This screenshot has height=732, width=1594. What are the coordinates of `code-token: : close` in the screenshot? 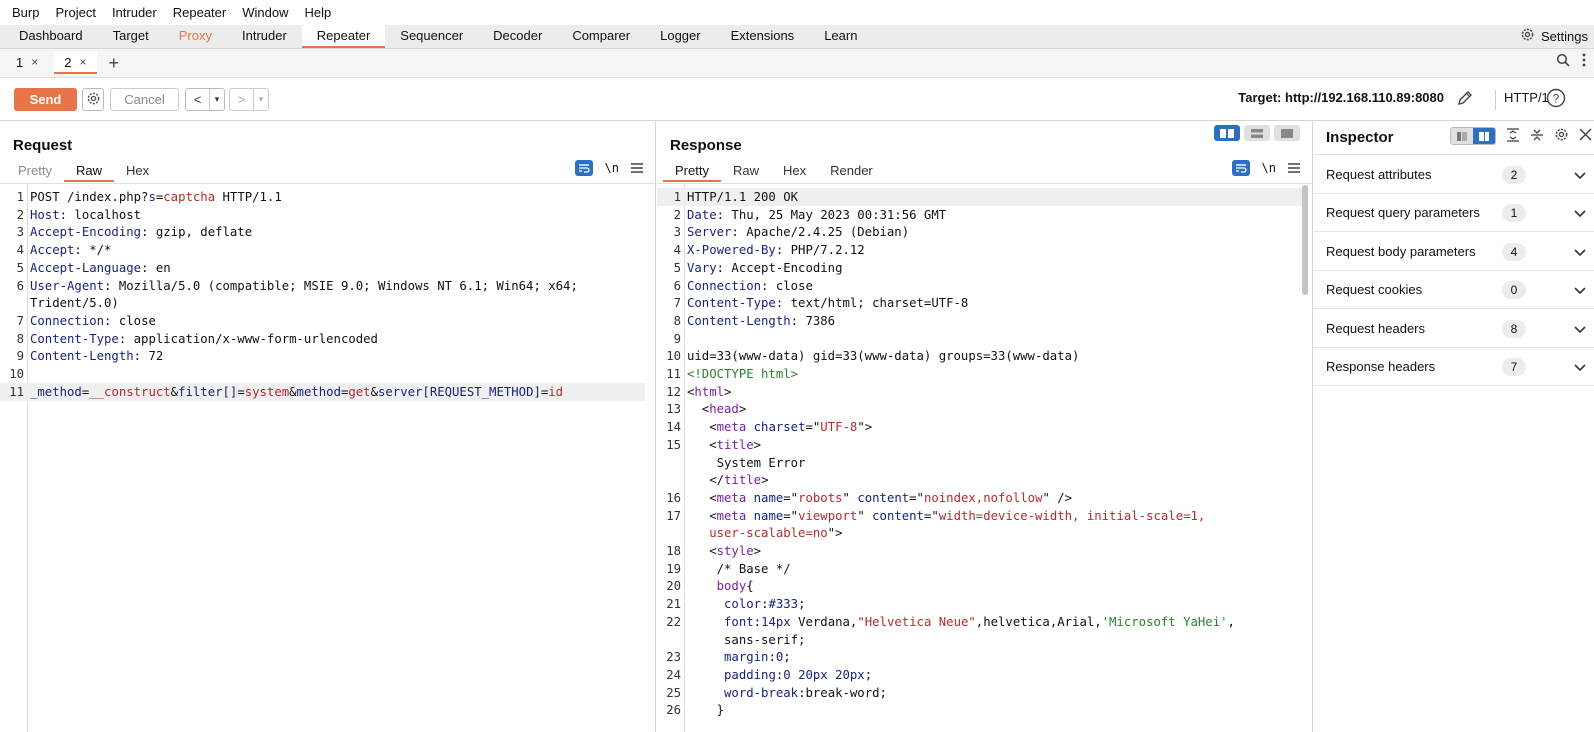 It's located at (787, 285).